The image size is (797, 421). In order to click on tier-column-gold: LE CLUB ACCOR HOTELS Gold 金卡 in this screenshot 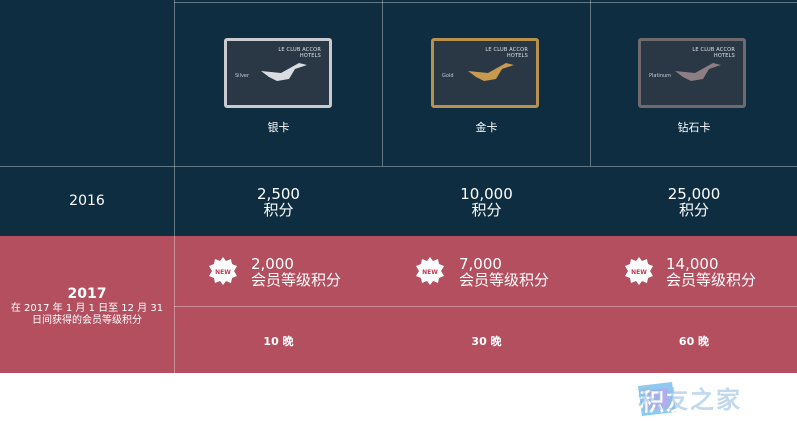, I will do `click(486, 83)`.